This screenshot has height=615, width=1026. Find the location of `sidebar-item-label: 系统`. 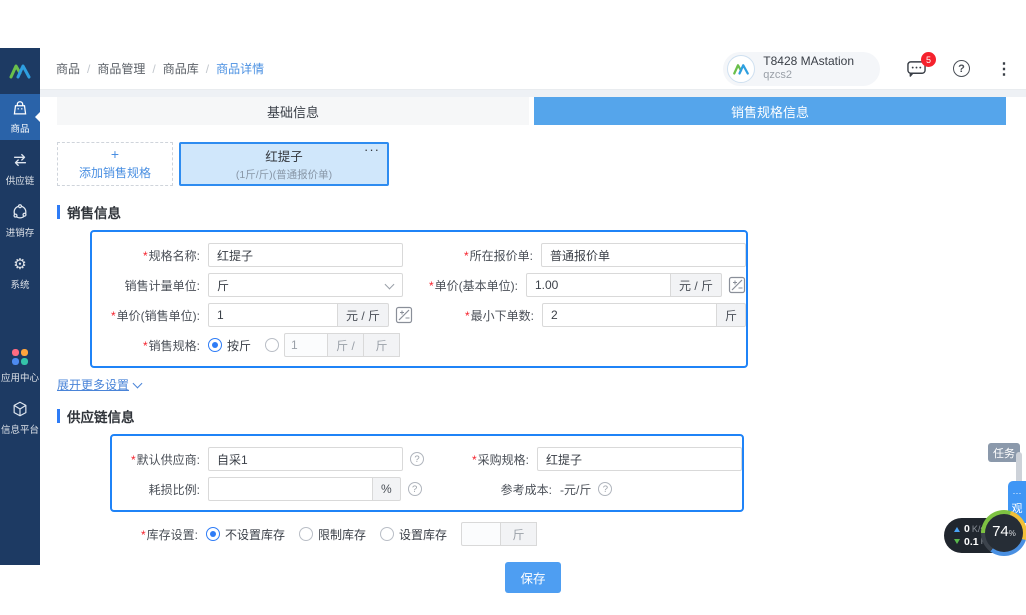

sidebar-item-label: 系统 is located at coordinates (20, 285).